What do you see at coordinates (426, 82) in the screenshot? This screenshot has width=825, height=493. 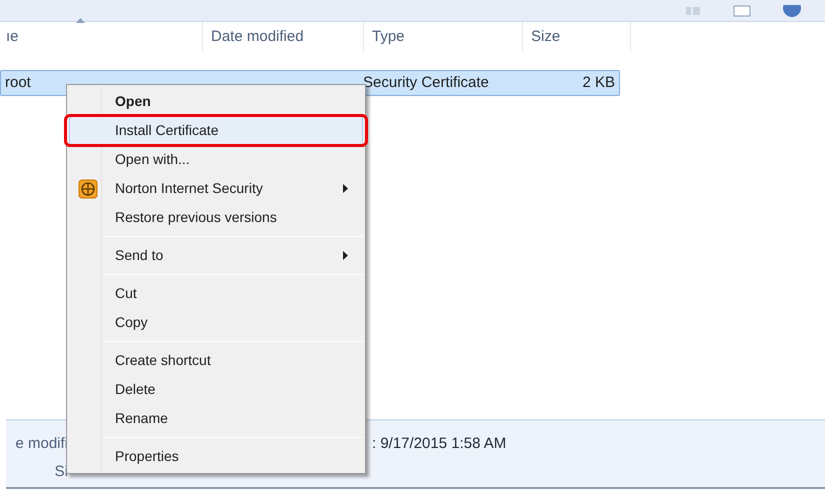 I see `file-type: Security Certificate` at bounding box center [426, 82].